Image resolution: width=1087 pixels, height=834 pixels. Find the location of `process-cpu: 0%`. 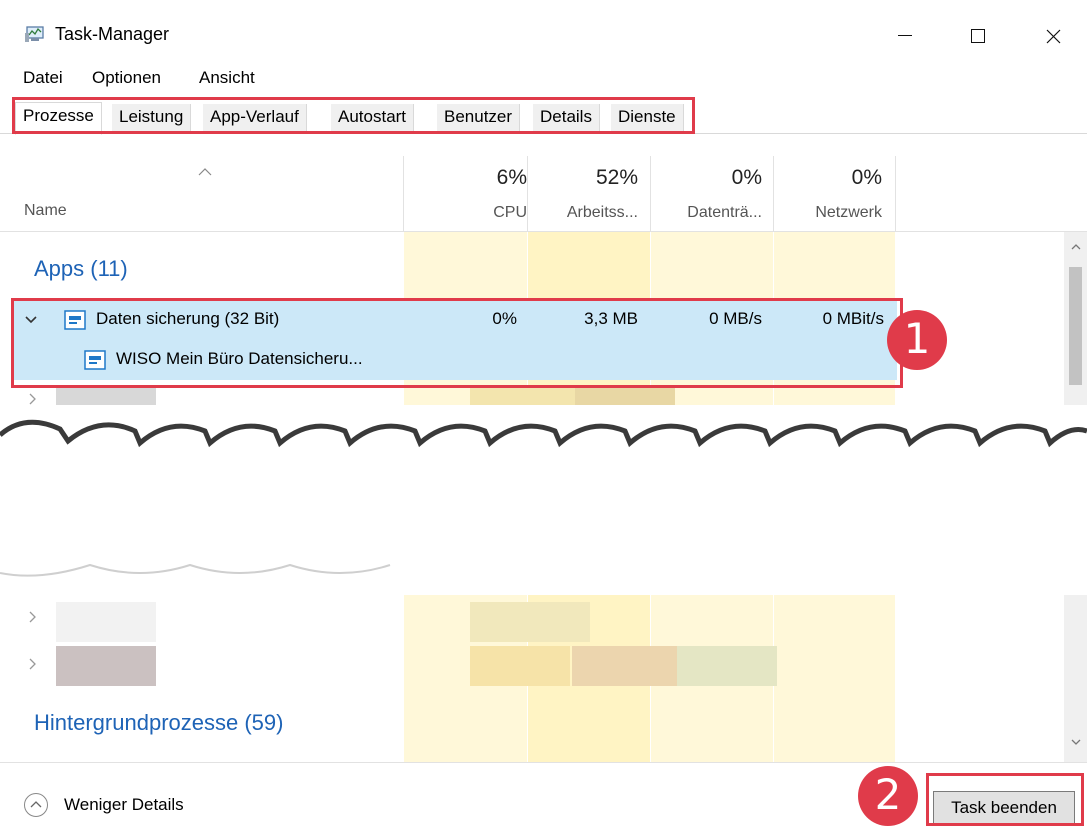

process-cpu: 0% is located at coordinates (504, 318).